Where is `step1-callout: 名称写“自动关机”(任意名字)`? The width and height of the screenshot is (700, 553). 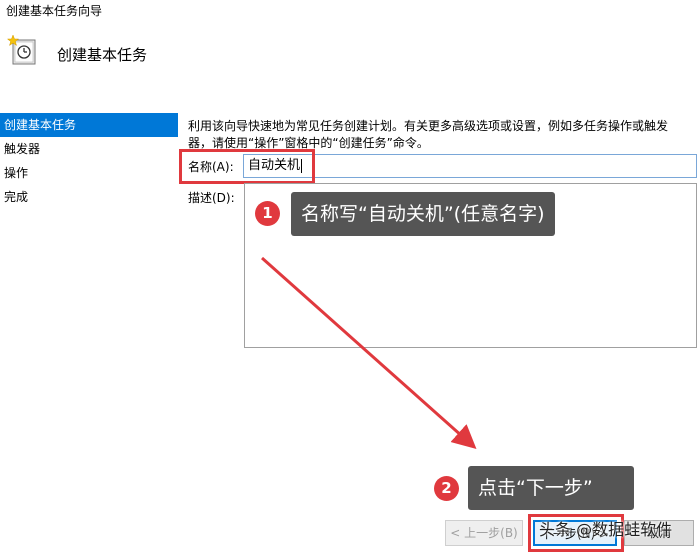
step1-callout: 名称写“自动关机”(任意名字) is located at coordinates (423, 214).